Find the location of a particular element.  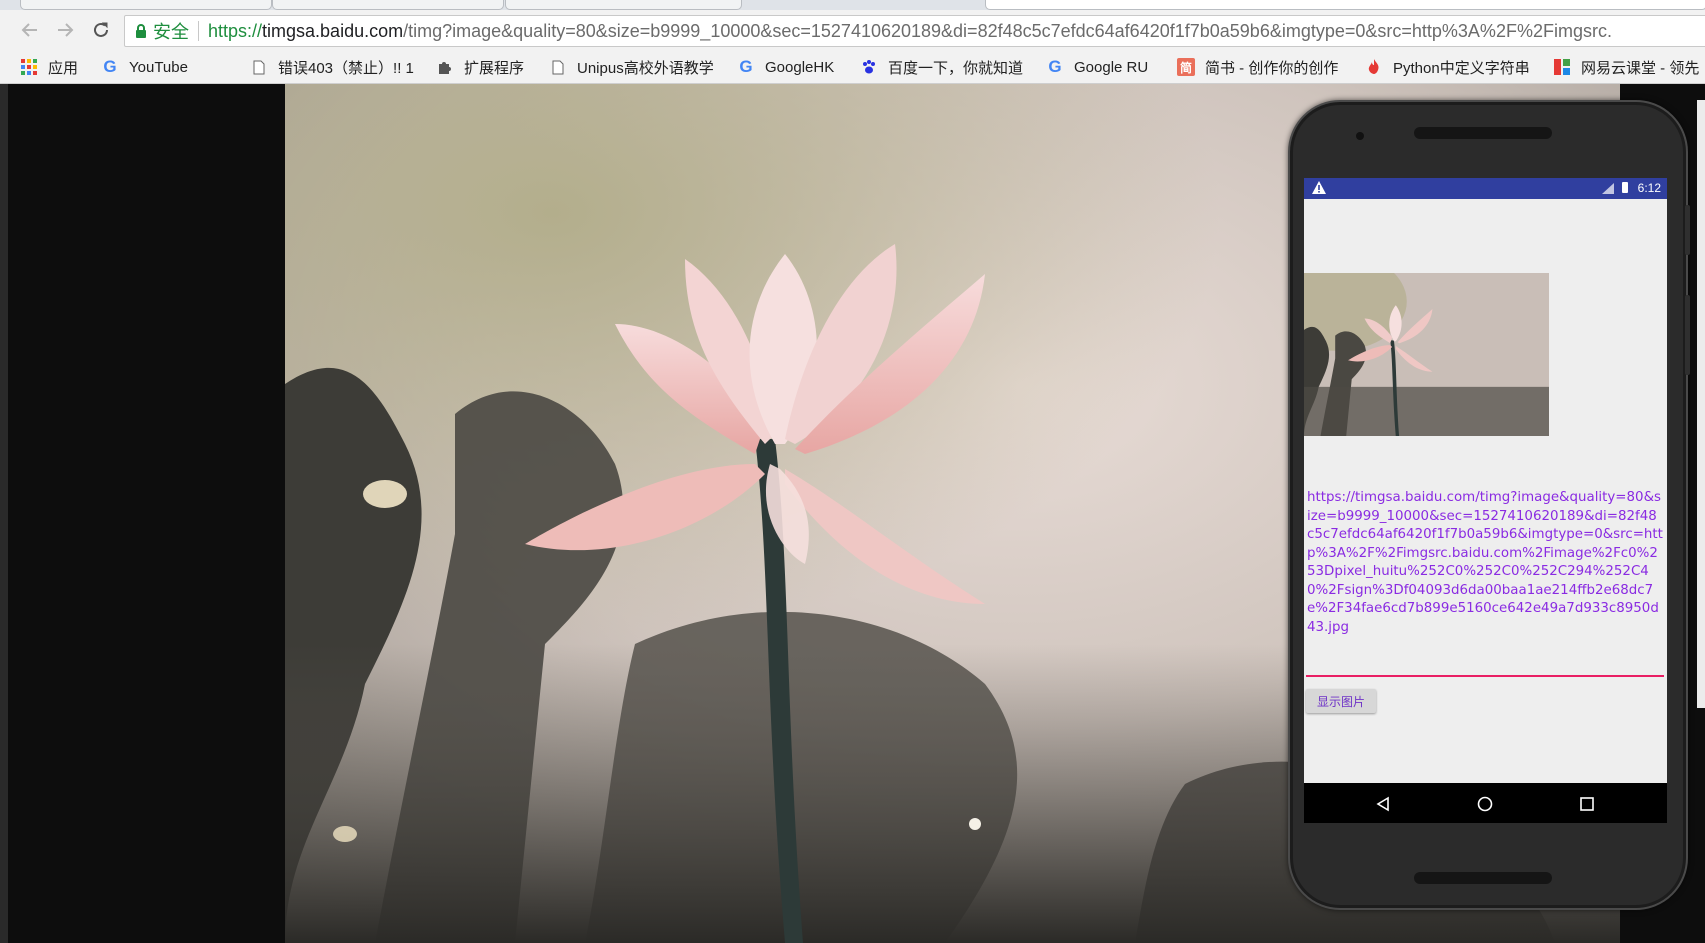

bookmark-label: GoogleHK is located at coordinates (800, 67).